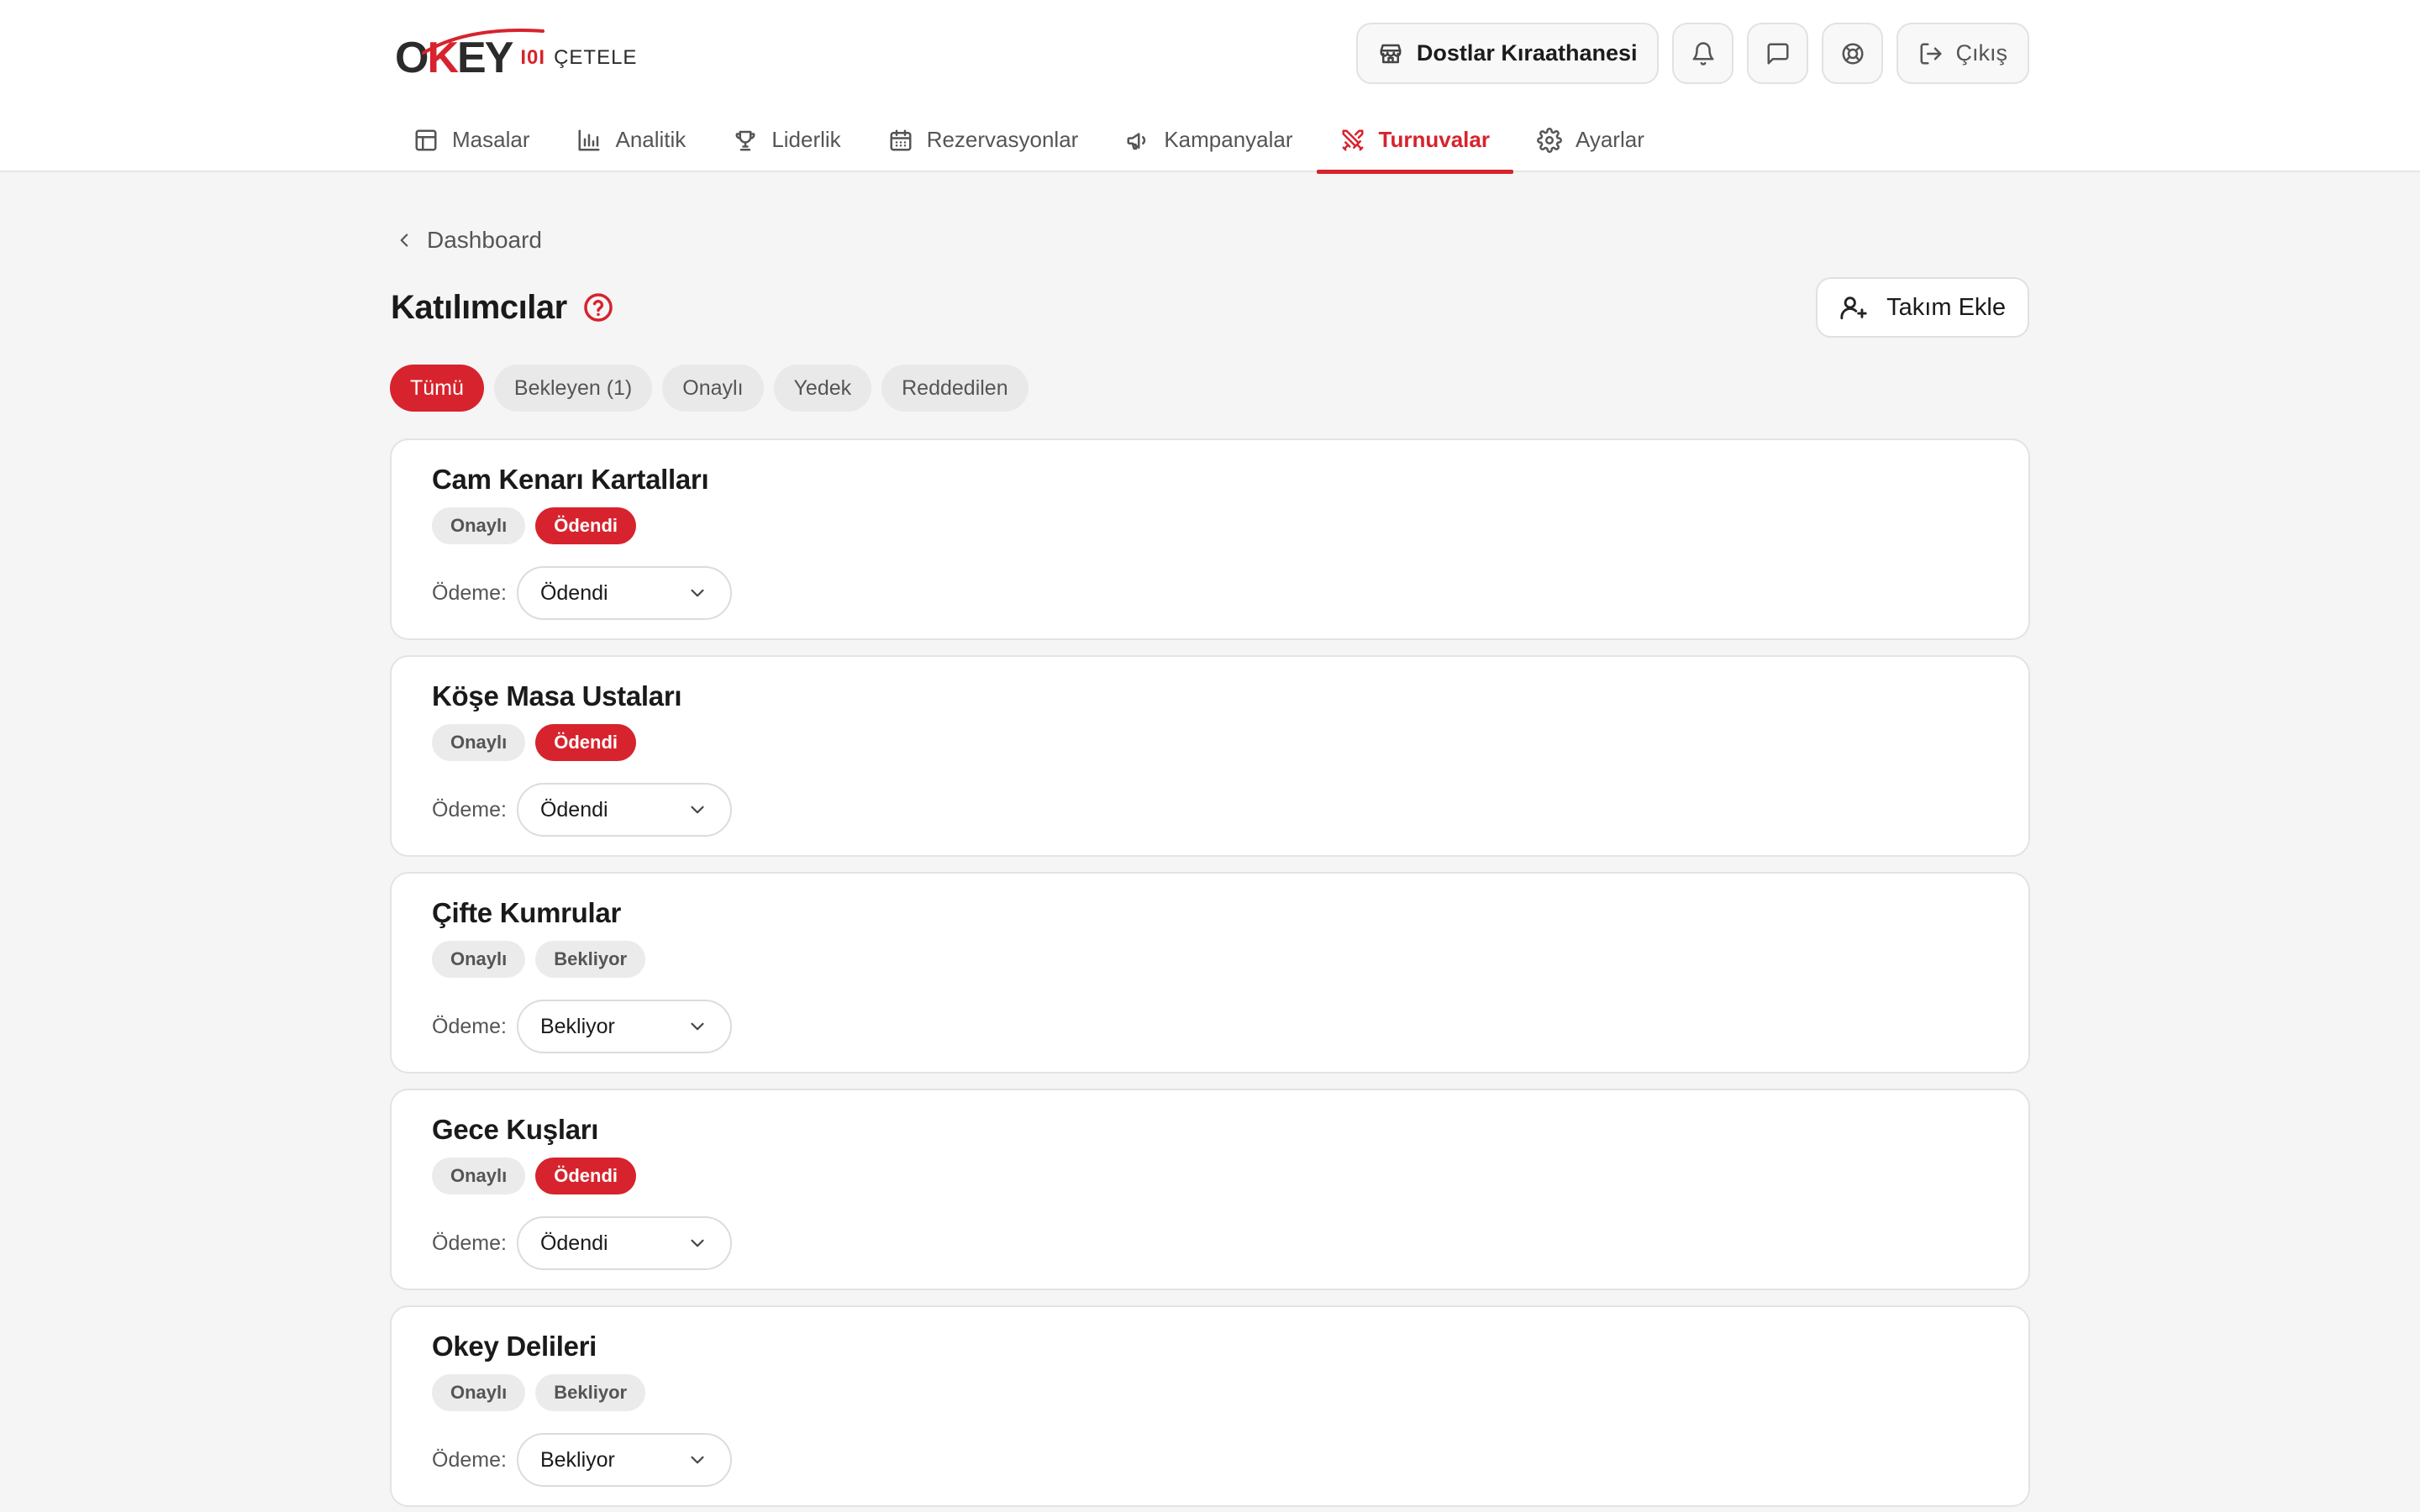 The width and height of the screenshot is (2420, 1512). I want to click on participant-card: Gece Kuşları Onaylı Ödendi Ödeme: Ödendi, so click(1210, 1189).